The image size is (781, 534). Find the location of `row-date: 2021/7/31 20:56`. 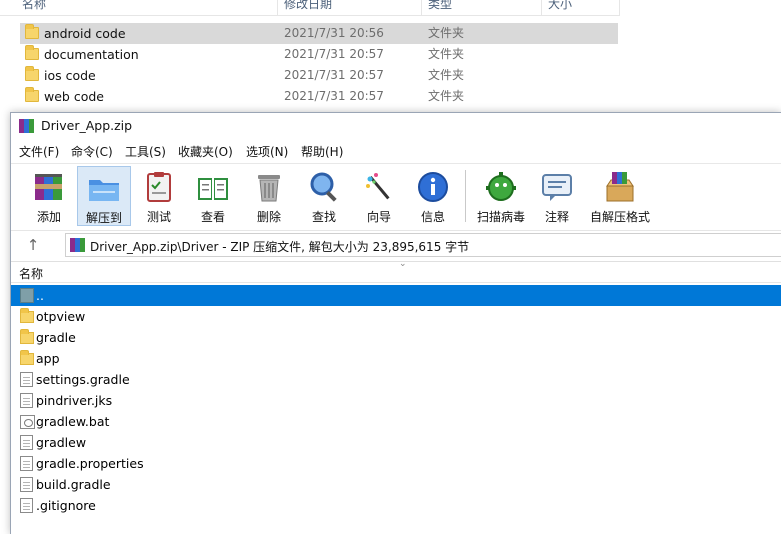

row-date: 2021/7/31 20:56 is located at coordinates (334, 33).